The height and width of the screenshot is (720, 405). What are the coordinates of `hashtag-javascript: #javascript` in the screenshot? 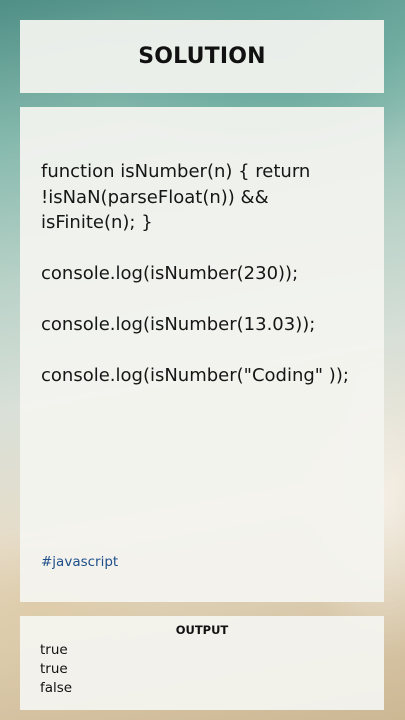 It's located at (80, 562).